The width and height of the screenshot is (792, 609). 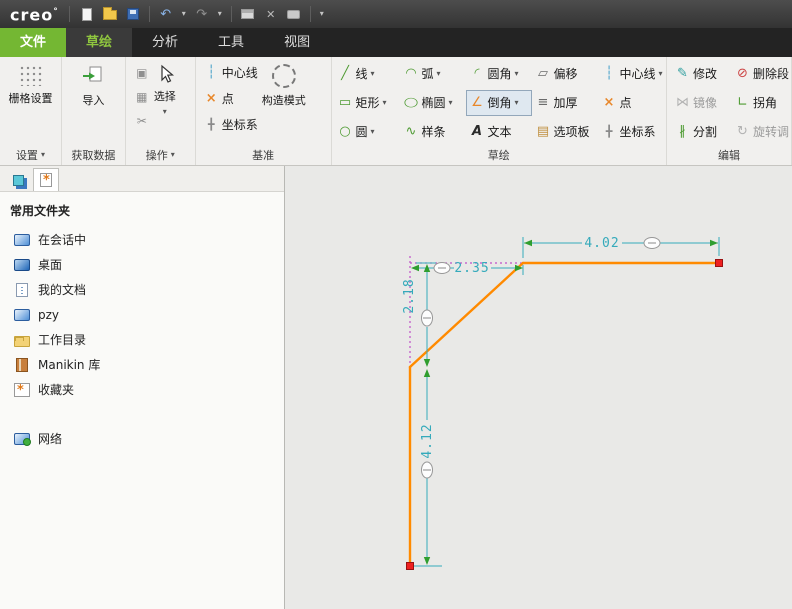 I want to click on close-window-button: ✕, so click(x=271, y=14).